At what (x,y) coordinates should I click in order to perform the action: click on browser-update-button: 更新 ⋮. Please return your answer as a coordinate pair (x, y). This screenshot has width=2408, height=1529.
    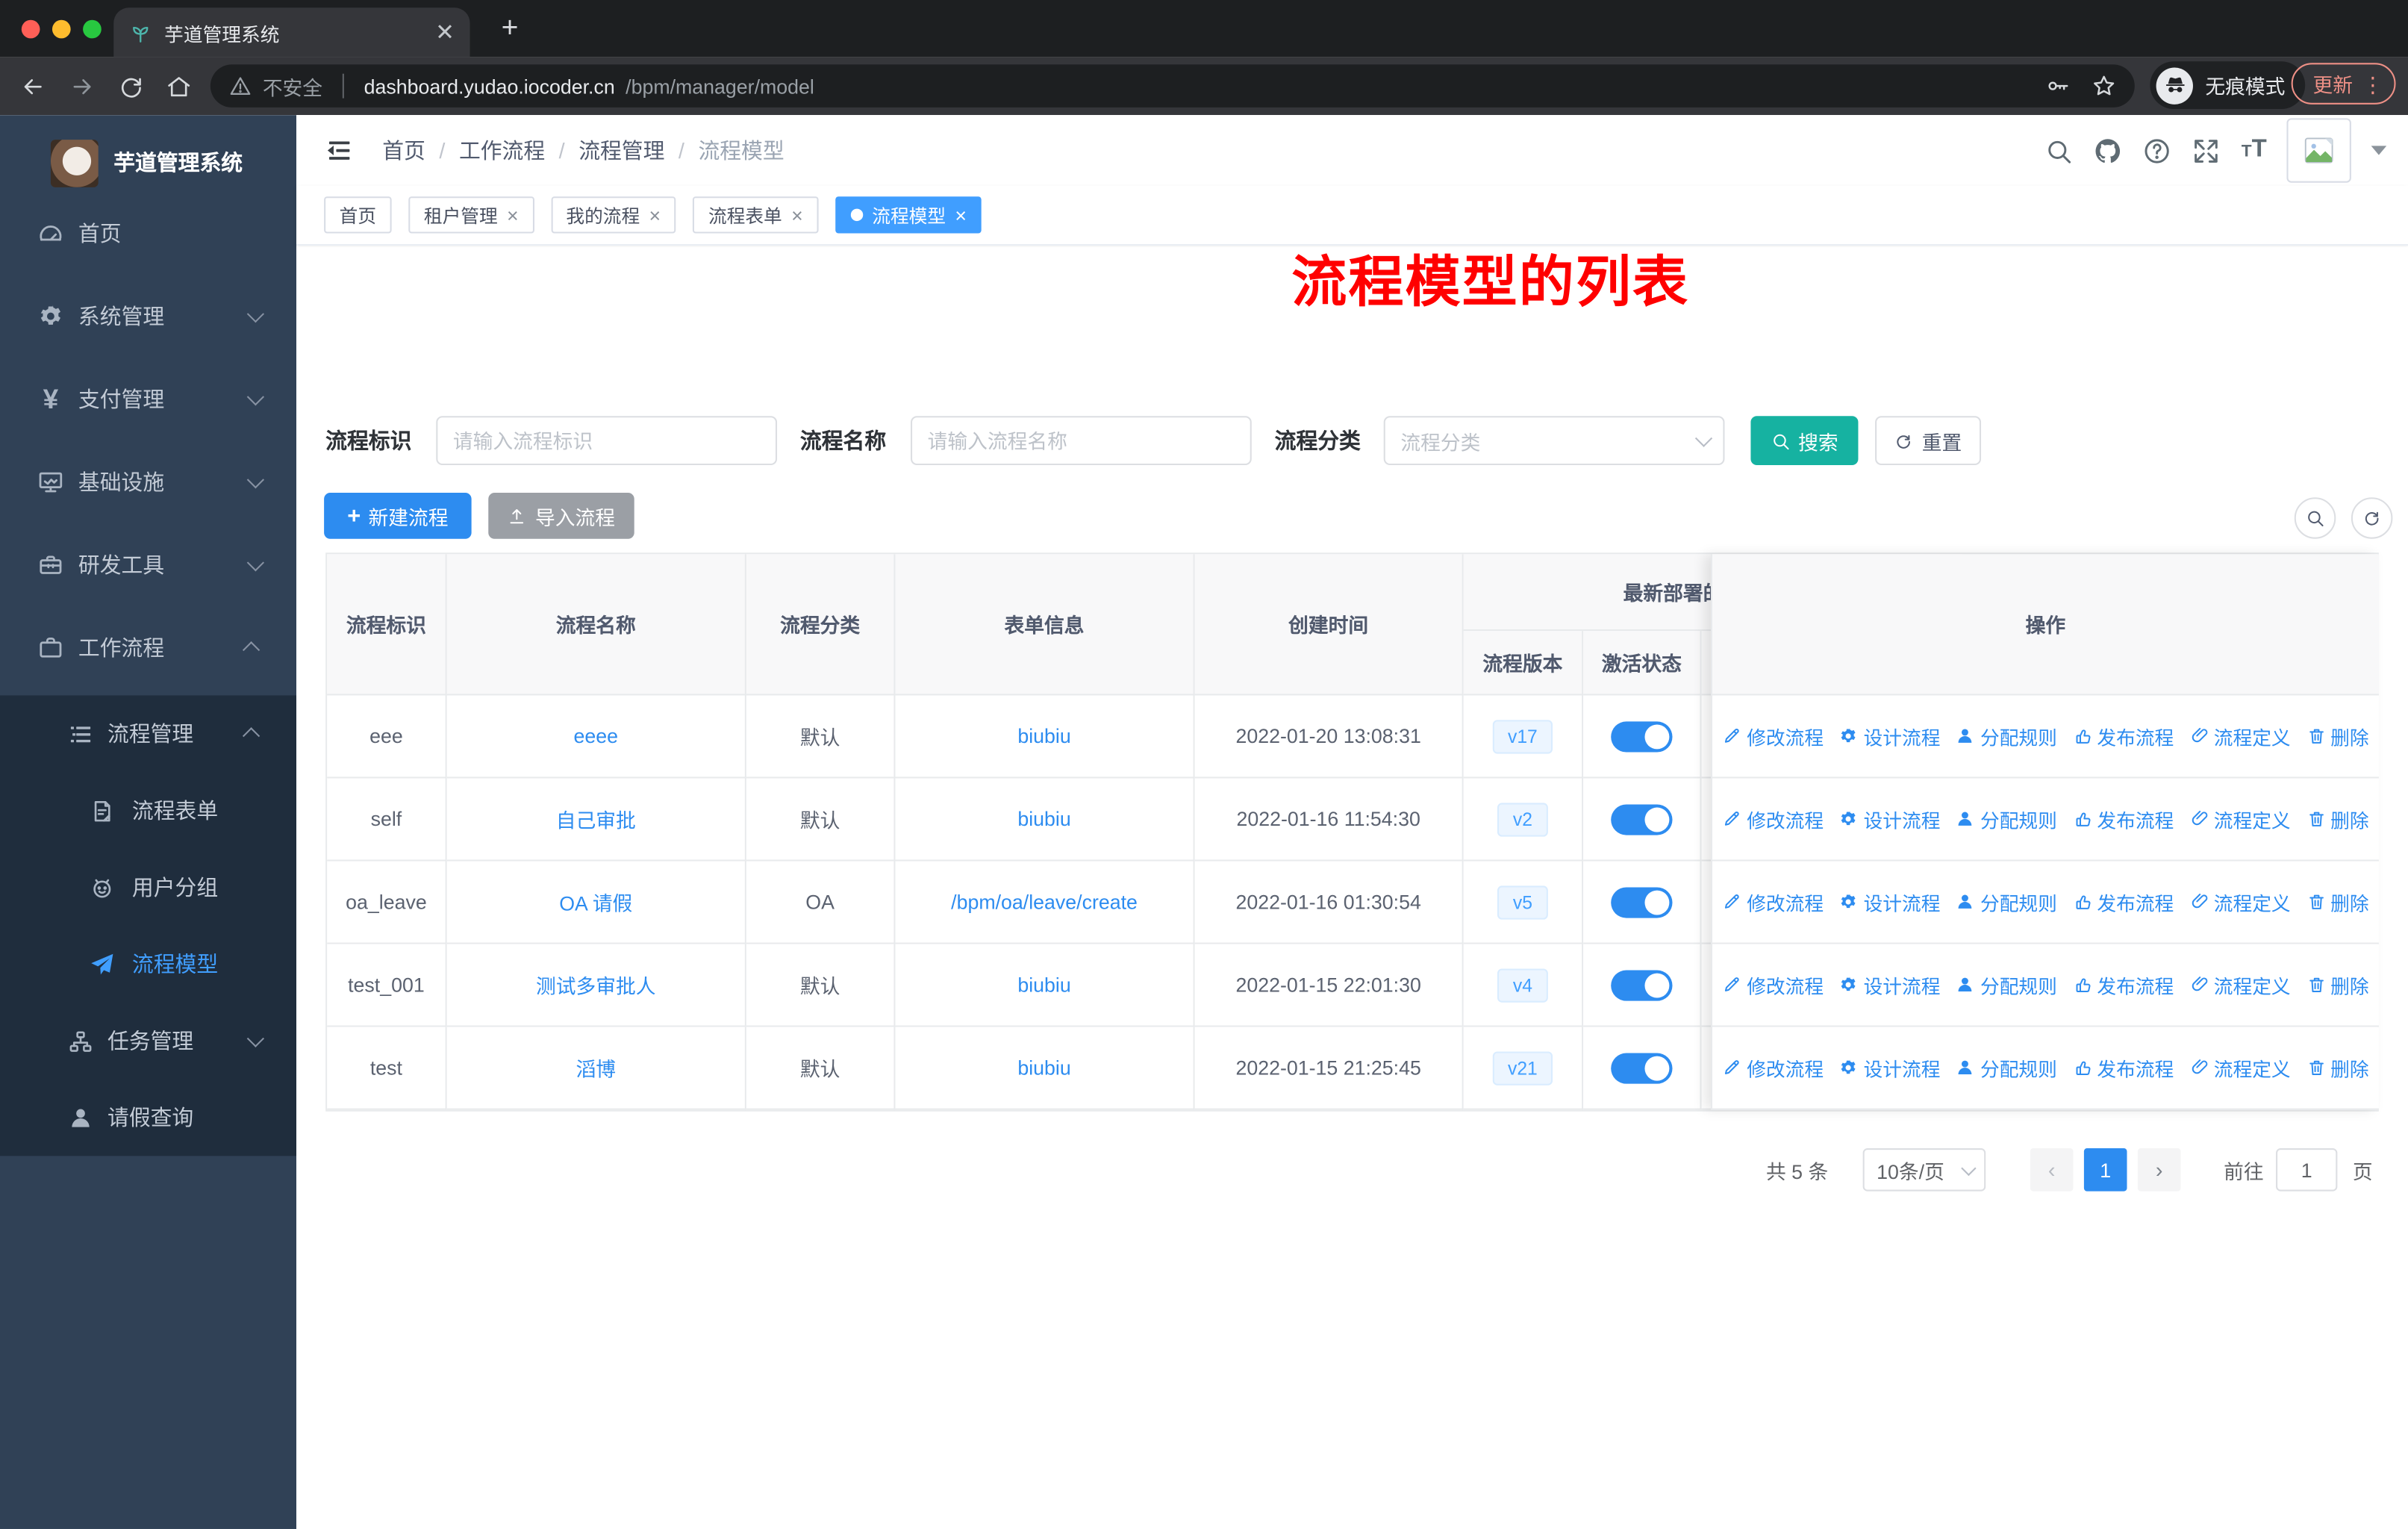
    Looking at the image, I should click on (2343, 84).